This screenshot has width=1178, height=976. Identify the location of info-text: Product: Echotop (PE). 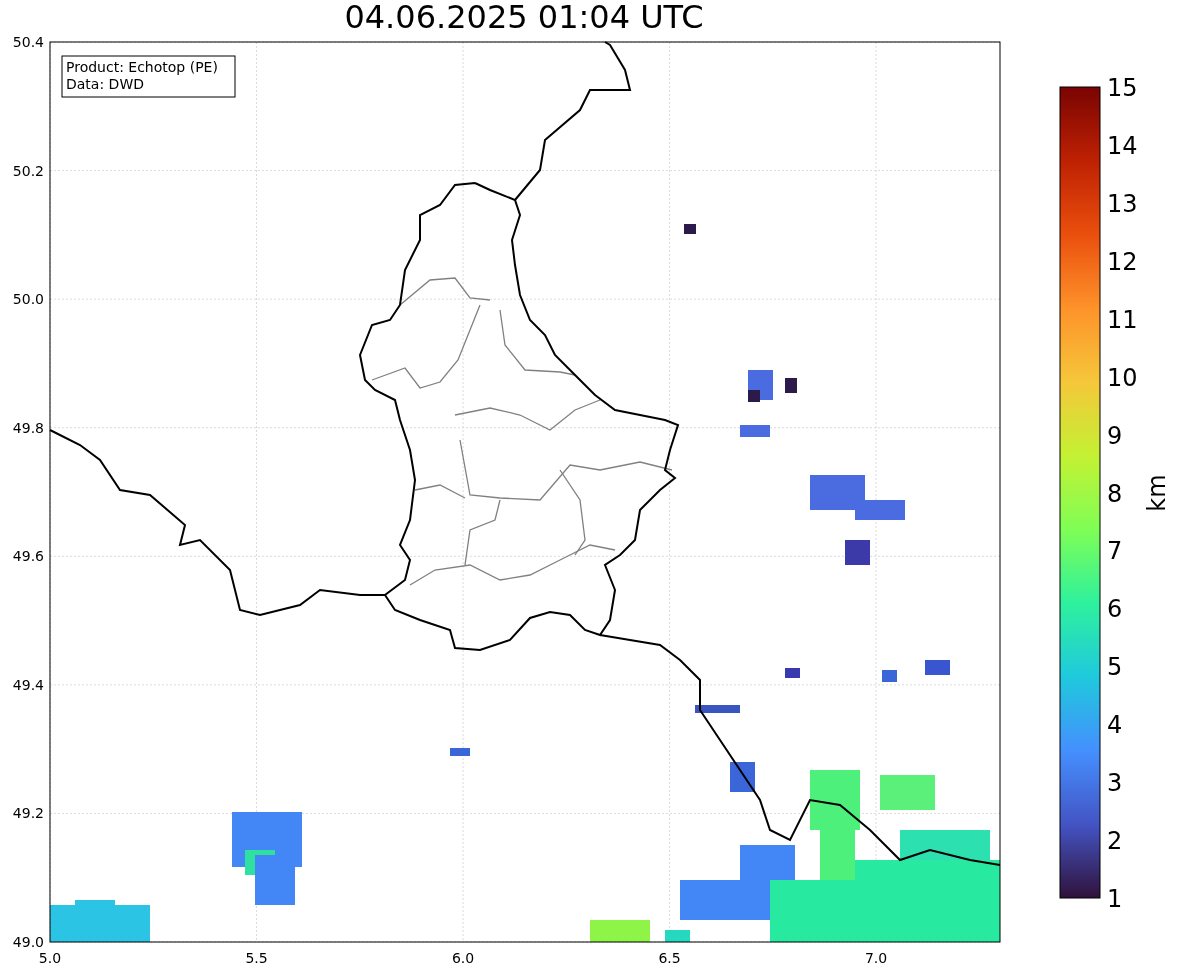
(142, 67).